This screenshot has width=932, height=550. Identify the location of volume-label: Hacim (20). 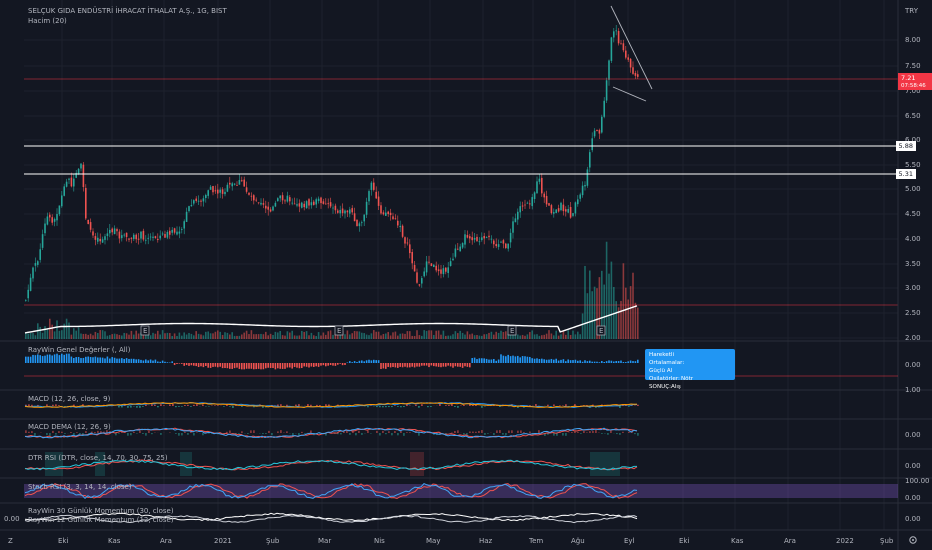
(47, 21).